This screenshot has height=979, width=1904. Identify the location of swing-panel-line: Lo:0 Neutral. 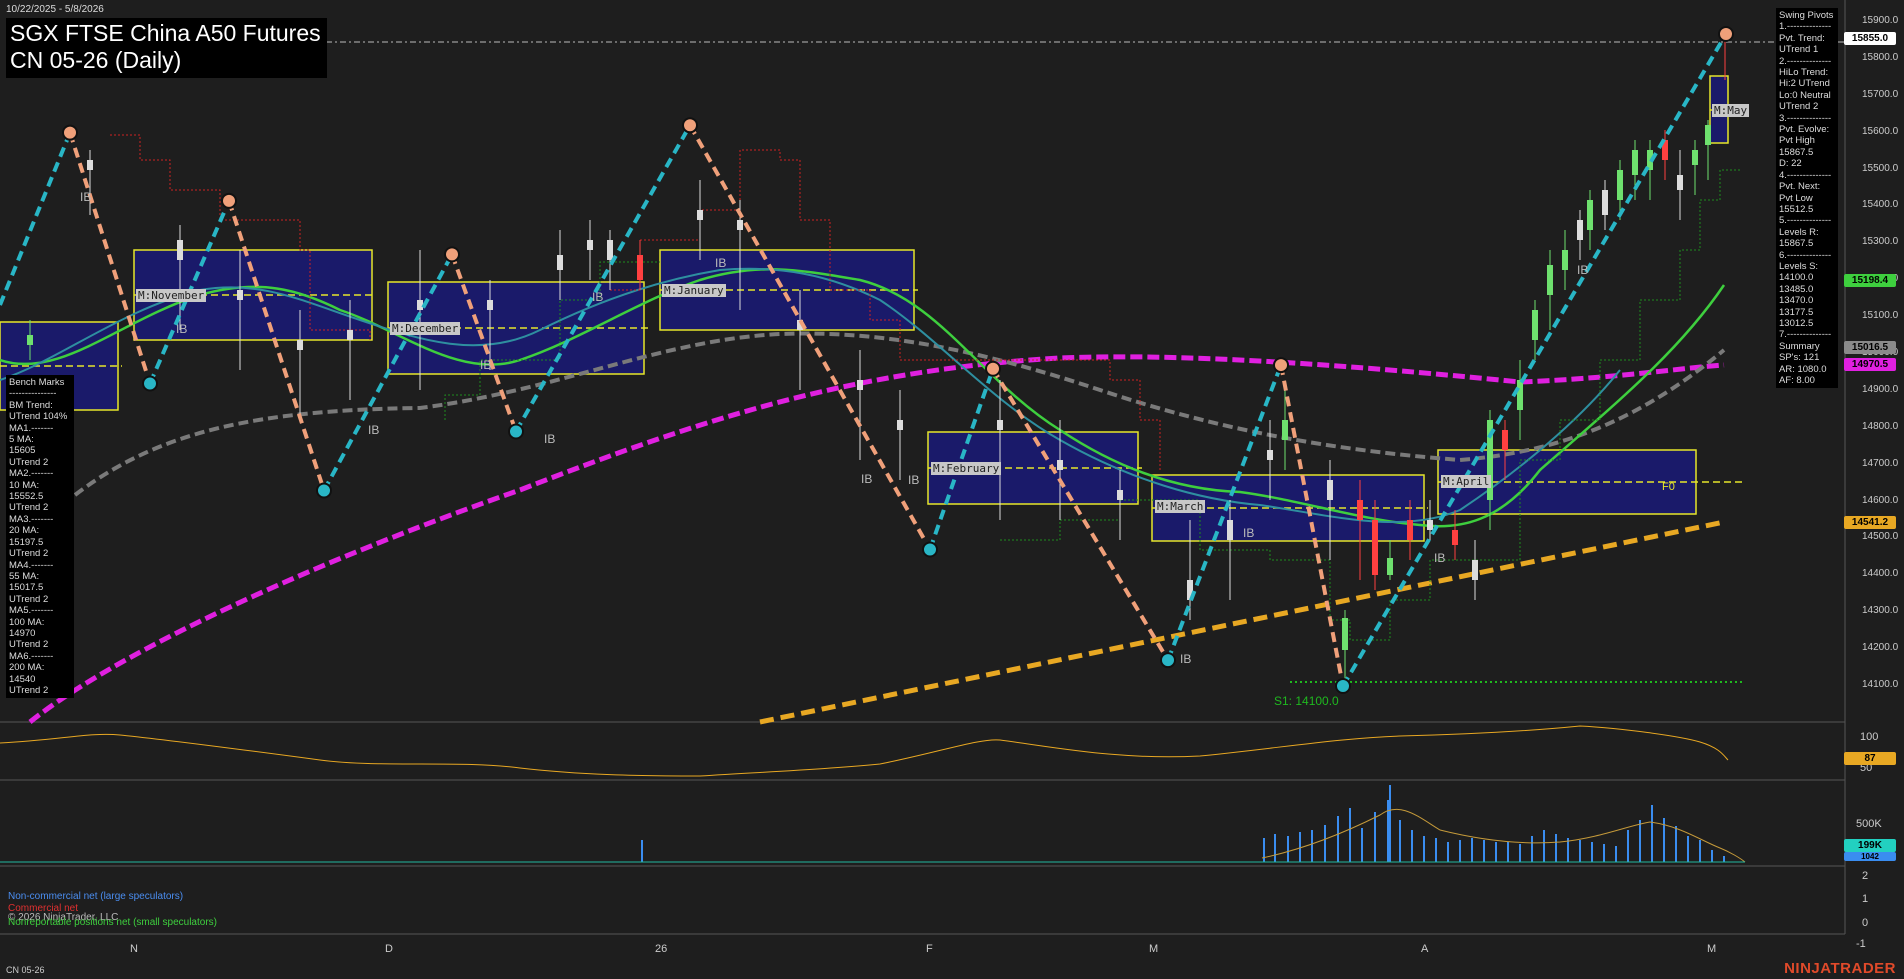
(1805, 95).